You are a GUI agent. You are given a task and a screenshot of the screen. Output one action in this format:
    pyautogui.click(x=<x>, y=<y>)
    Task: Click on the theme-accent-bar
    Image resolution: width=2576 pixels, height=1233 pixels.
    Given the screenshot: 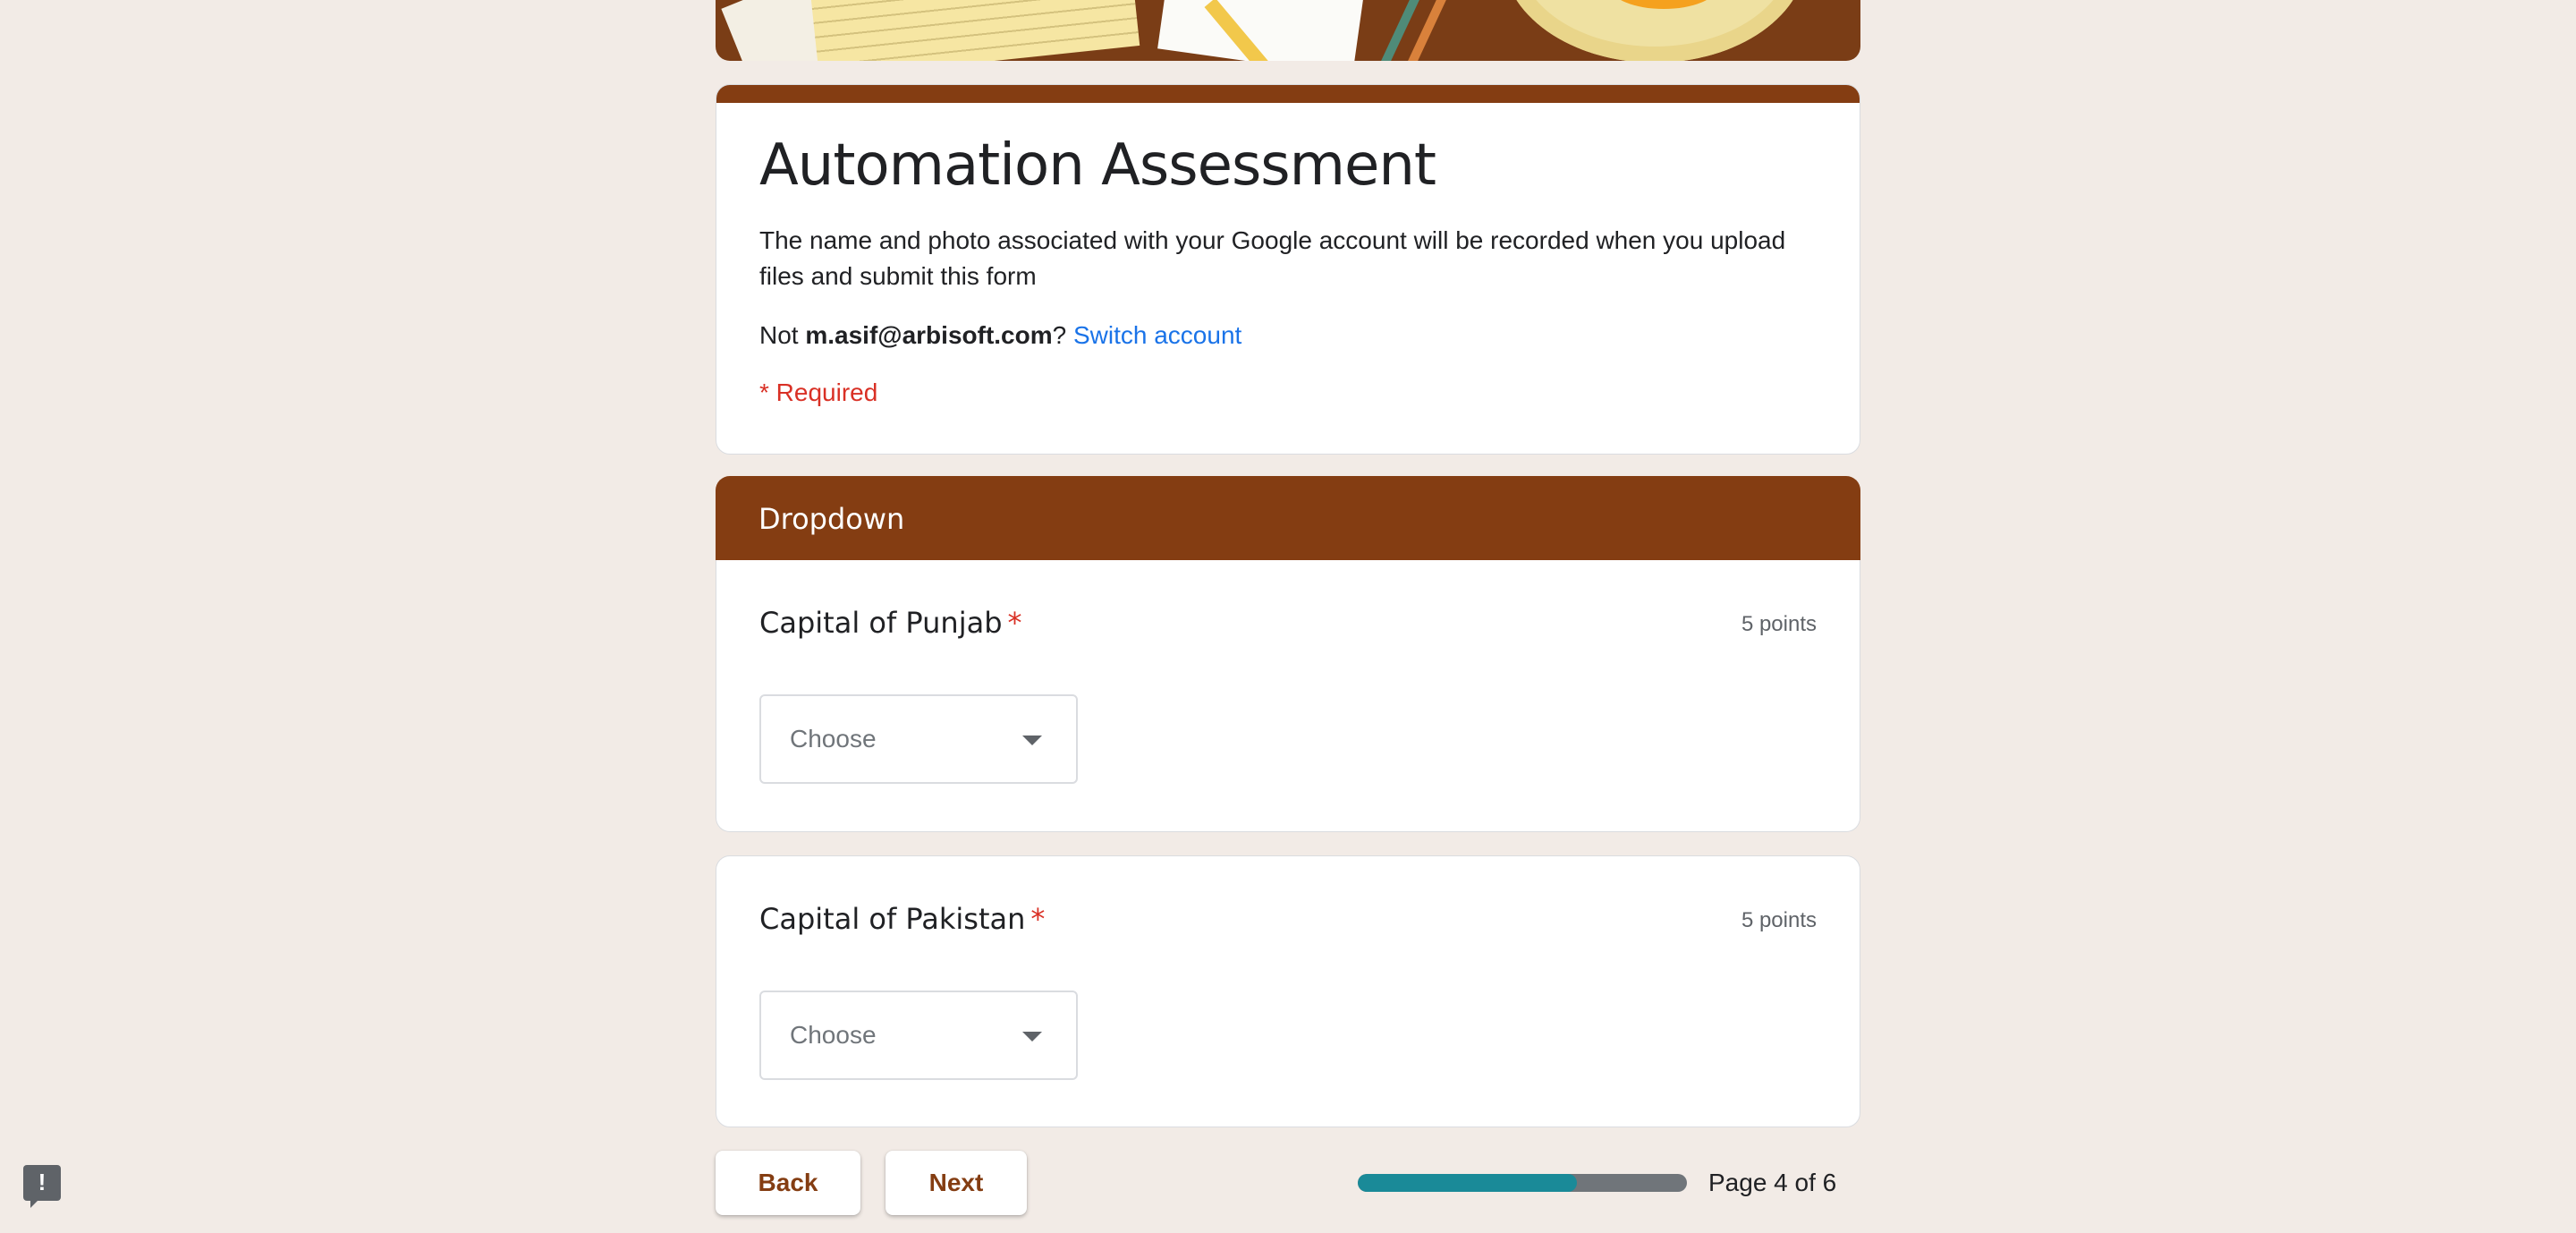 What is the action you would take?
    pyautogui.click(x=1288, y=94)
    